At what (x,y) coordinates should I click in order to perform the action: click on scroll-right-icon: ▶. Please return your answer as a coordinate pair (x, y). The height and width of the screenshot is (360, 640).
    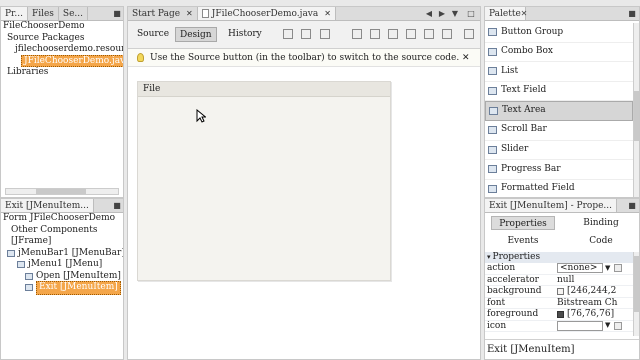
    Looking at the image, I should click on (442, 14).